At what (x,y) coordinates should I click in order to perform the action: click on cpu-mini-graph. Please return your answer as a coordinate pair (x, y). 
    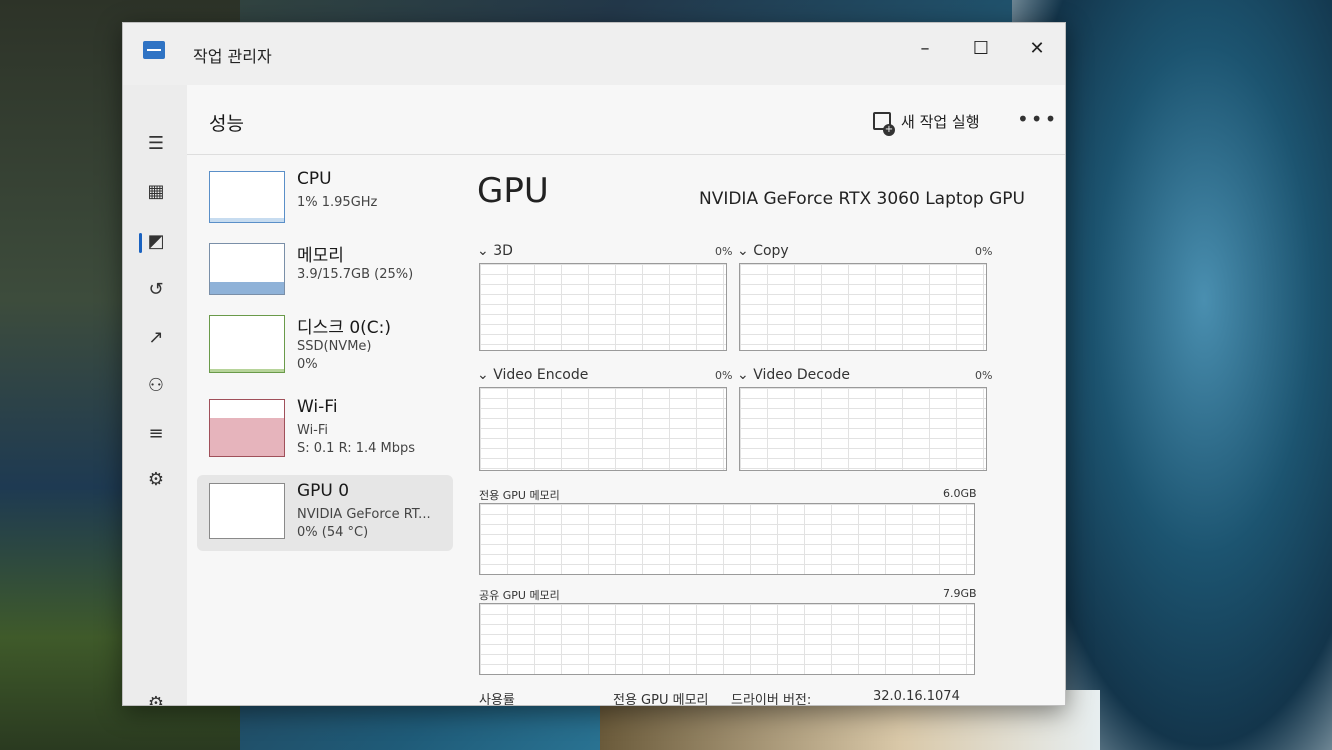
    Looking at the image, I should click on (247, 197).